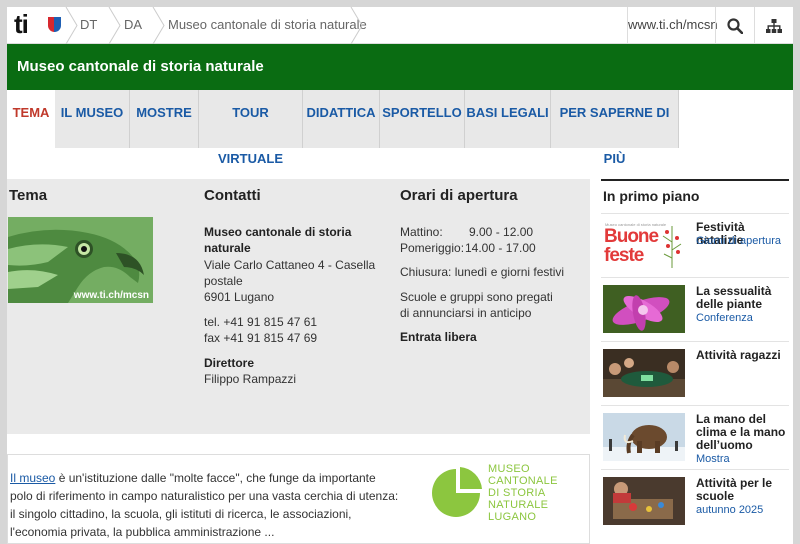 The height and width of the screenshot is (544, 800). What do you see at coordinates (672, 25) in the screenshot?
I see `site-link: www.ti.ch/mcsn` at bounding box center [672, 25].